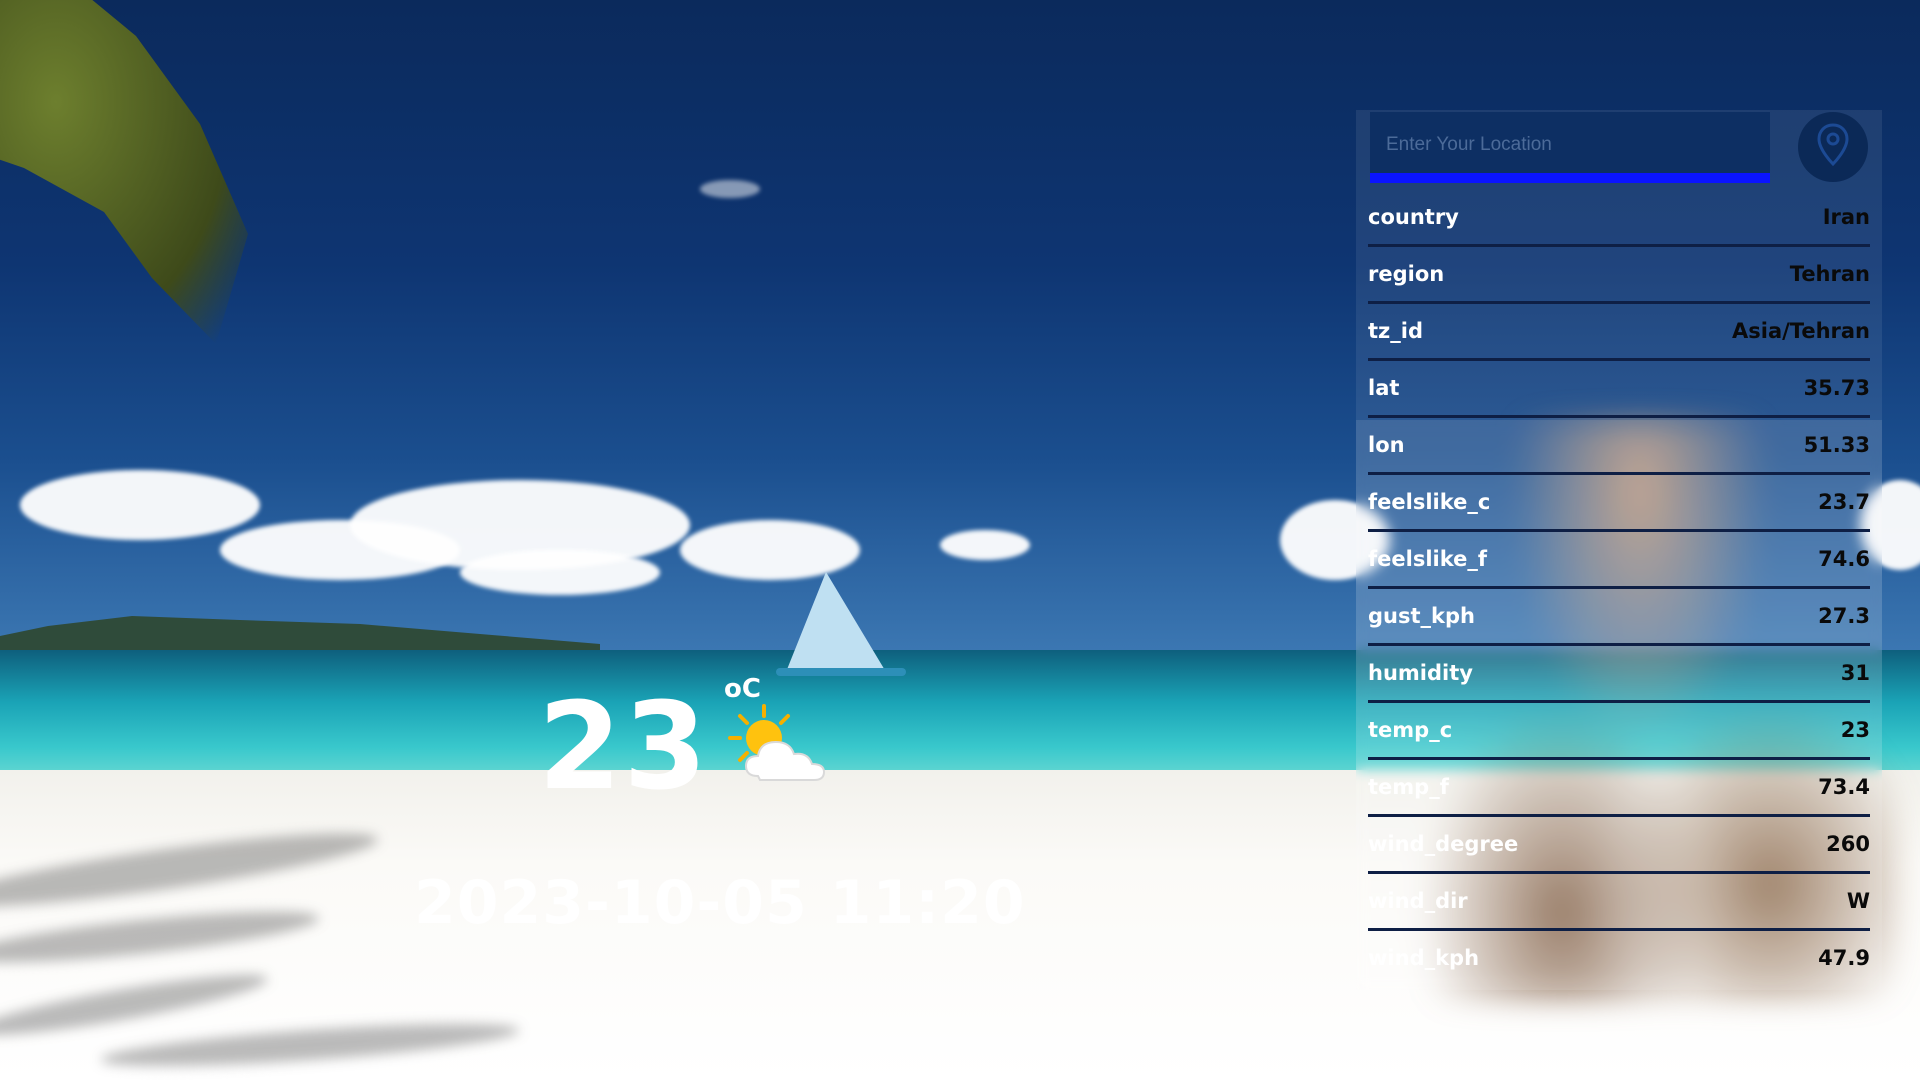 This screenshot has height=1080, width=1920. What do you see at coordinates (1424, 958) in the screenshot?
I see `detail-key: wind_kph` at bounding box center [1424, 958].